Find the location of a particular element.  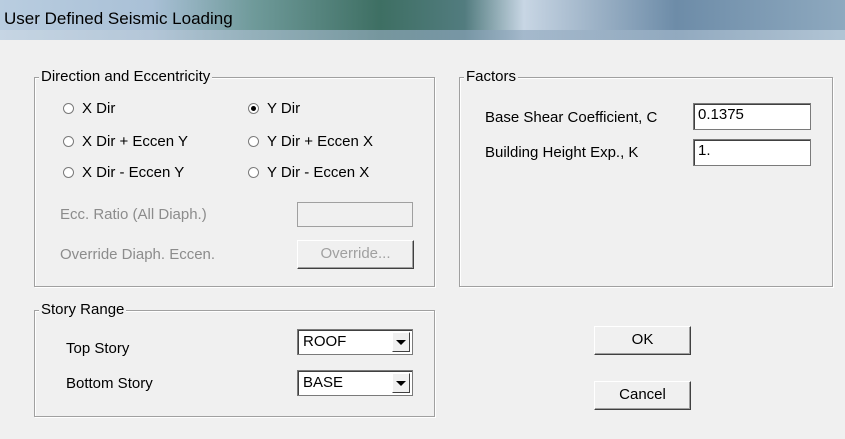

title-bar: User Defined Seismic Loading is located at coordinates (422, 20).